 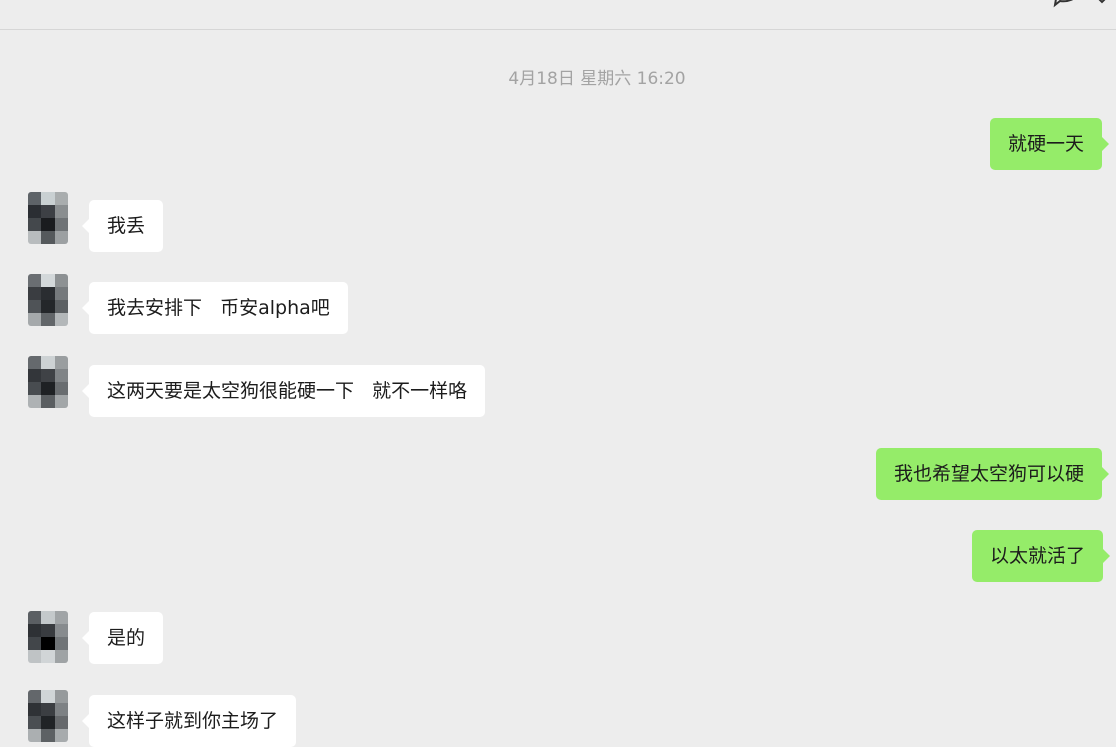 What do you see at coordinates (122, 226) in the screenshot?
I see `message-bubble: 我丢` at bounding box center [122, 226].